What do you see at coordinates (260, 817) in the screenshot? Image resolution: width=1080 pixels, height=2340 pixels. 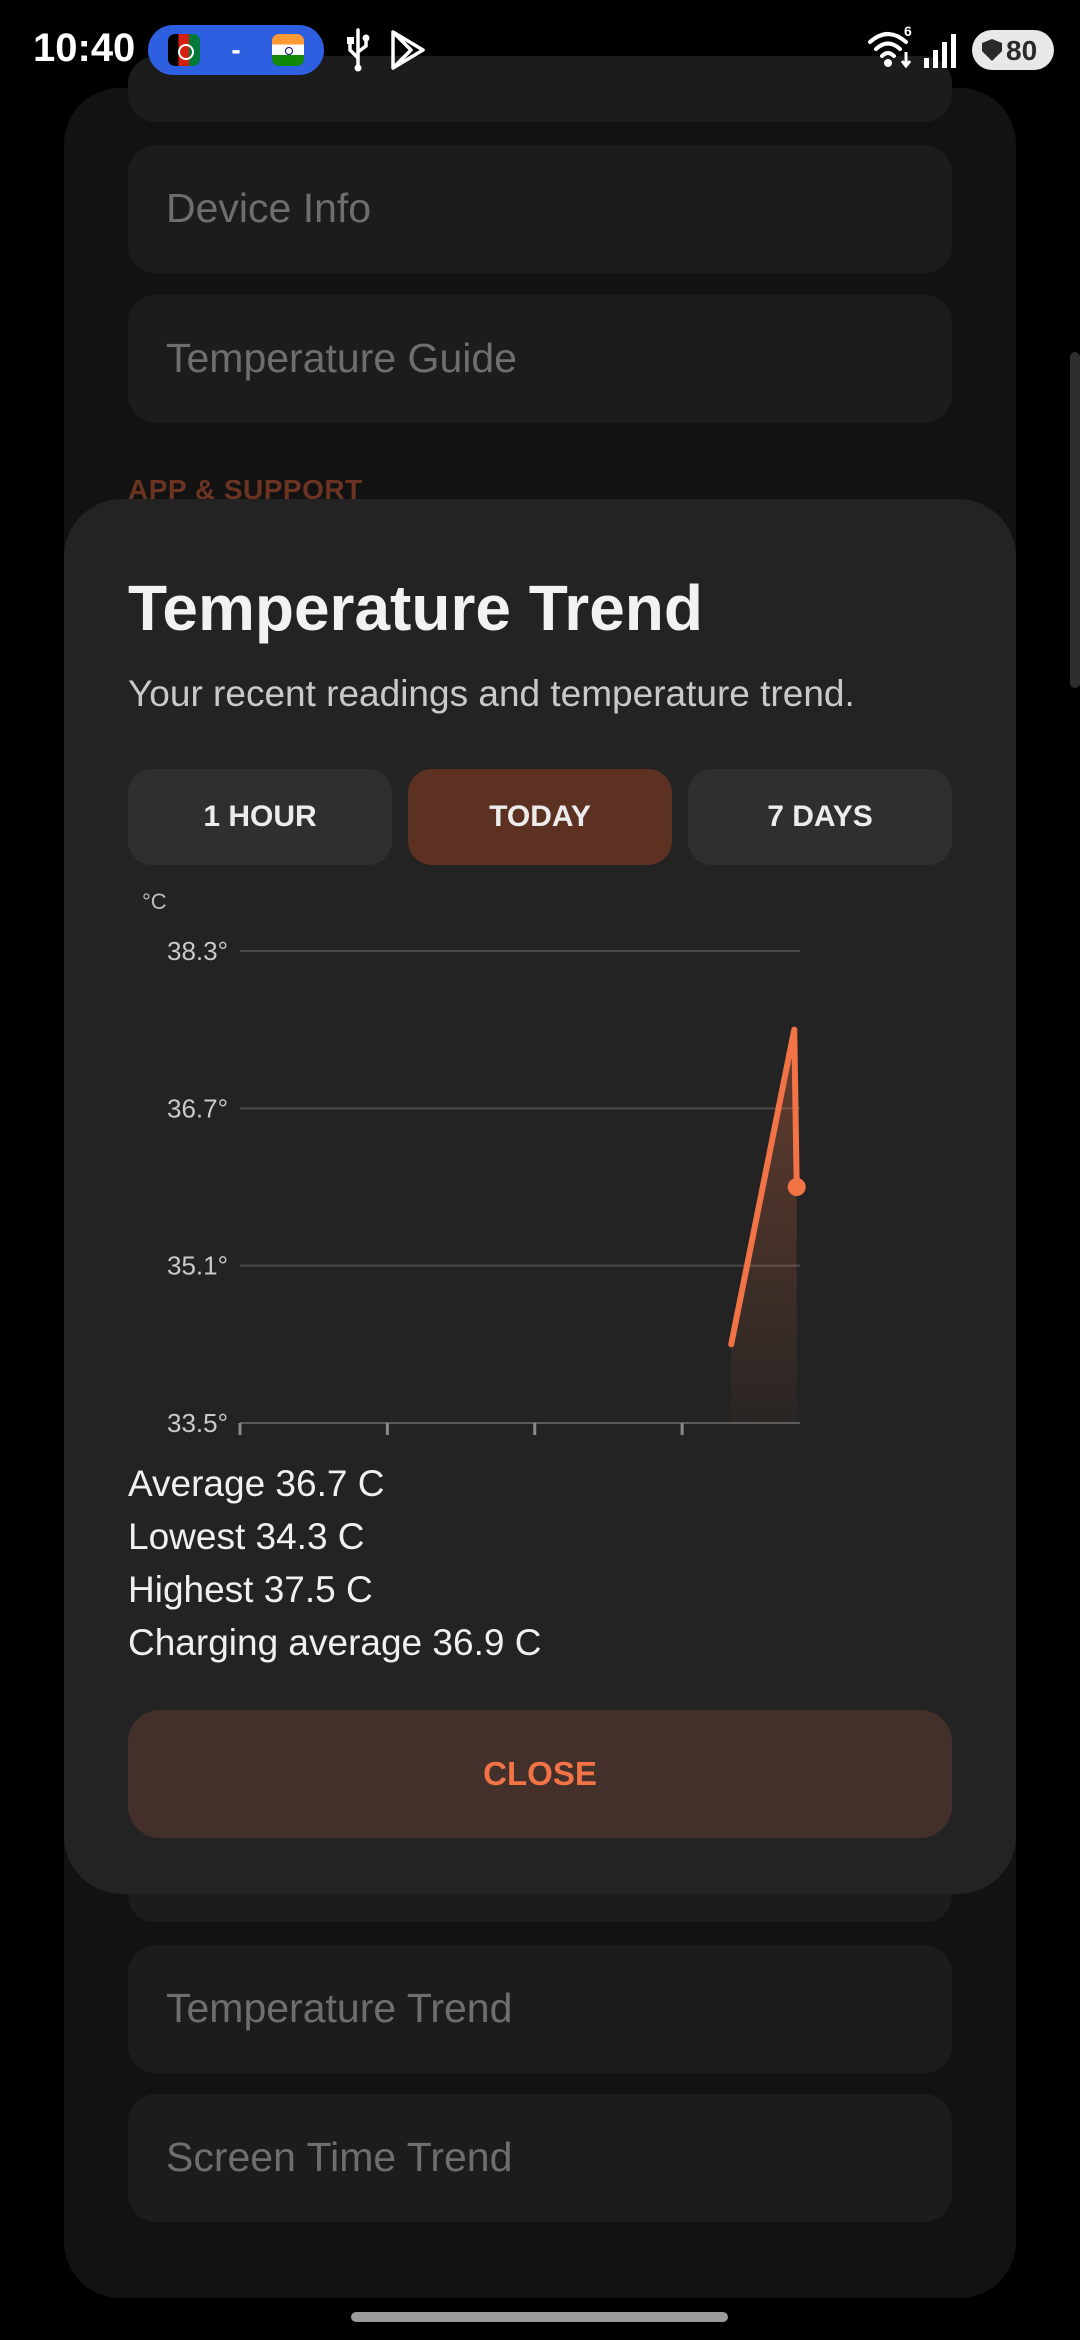 I see `range-1-hour-button: 1 HOUR` at bounding box center [260, 817].